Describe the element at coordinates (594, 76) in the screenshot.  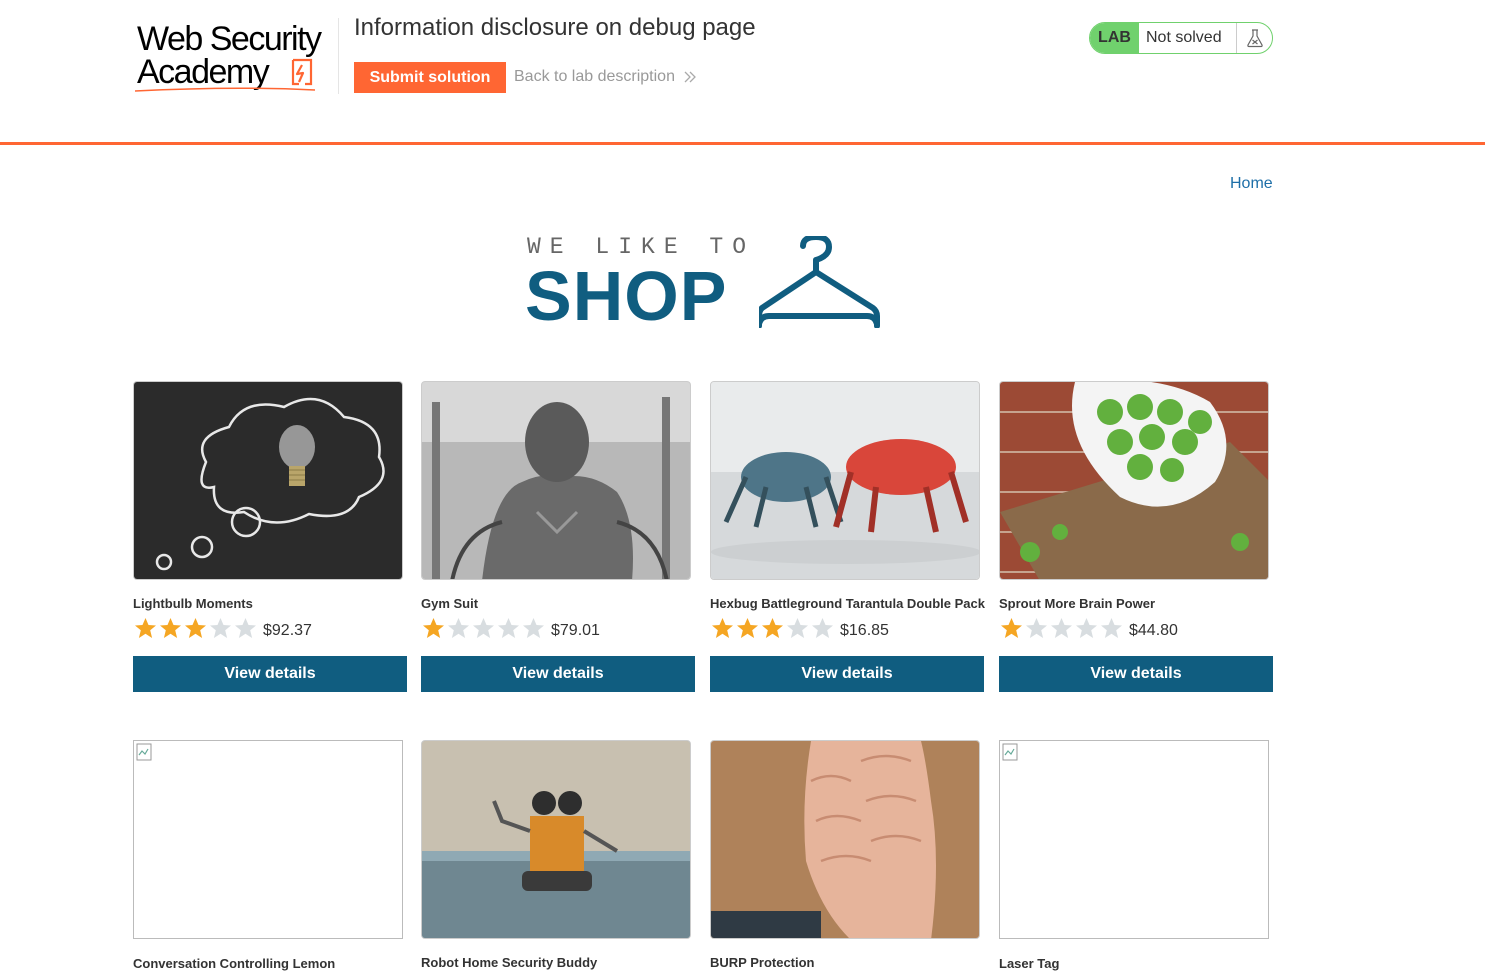
I see `back-link-label: Back to lab description` at that location.